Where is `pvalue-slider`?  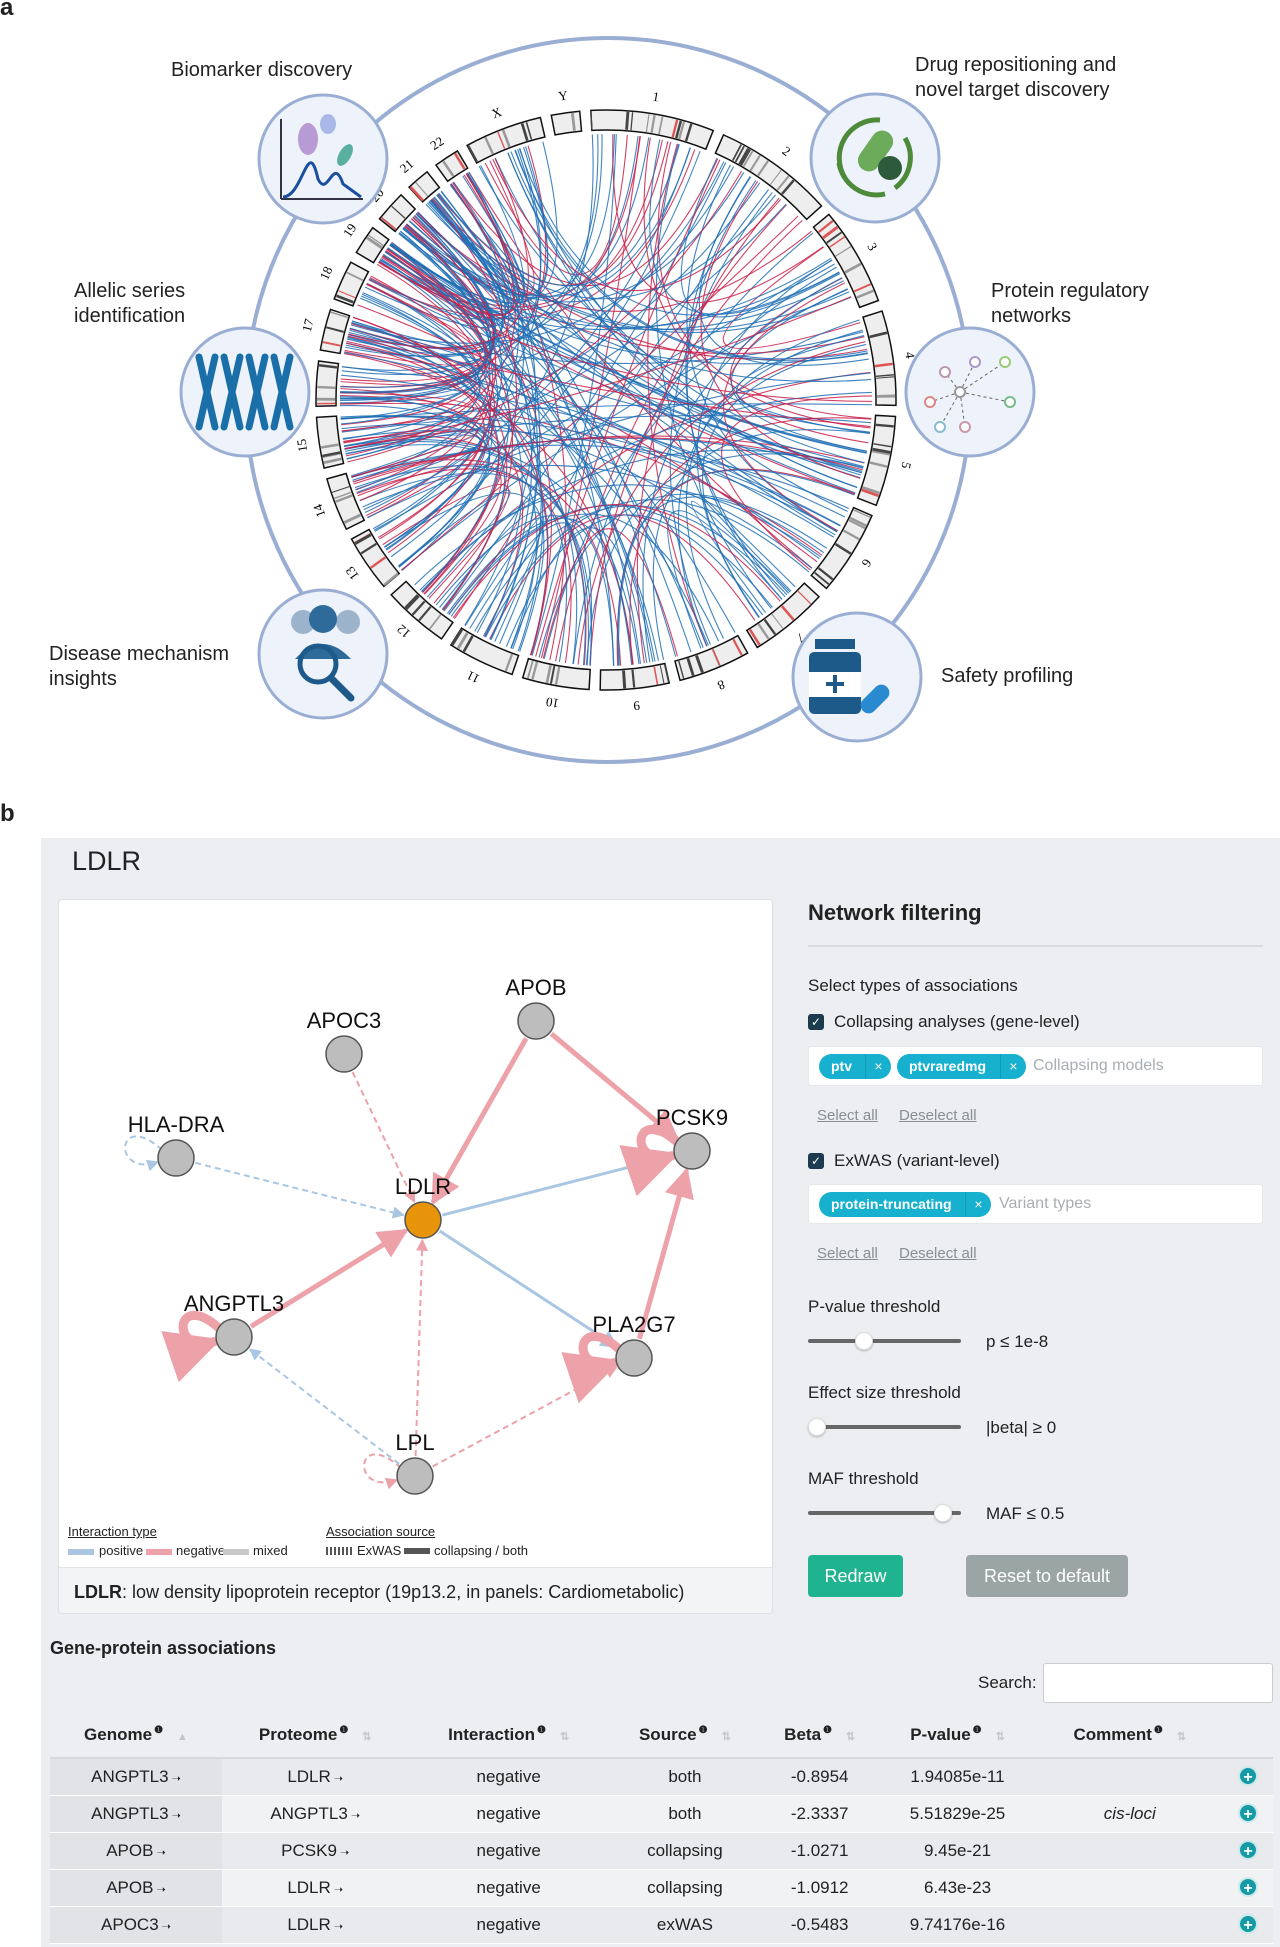
pvalue-slider is located at coordinates (884, 1341).